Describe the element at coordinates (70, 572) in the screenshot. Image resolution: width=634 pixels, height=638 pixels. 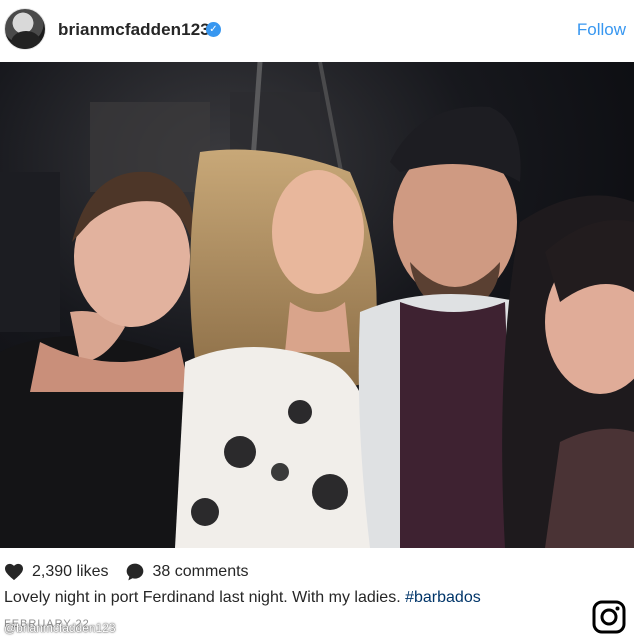
I see `likes-count: 2,390 likes` at that location.